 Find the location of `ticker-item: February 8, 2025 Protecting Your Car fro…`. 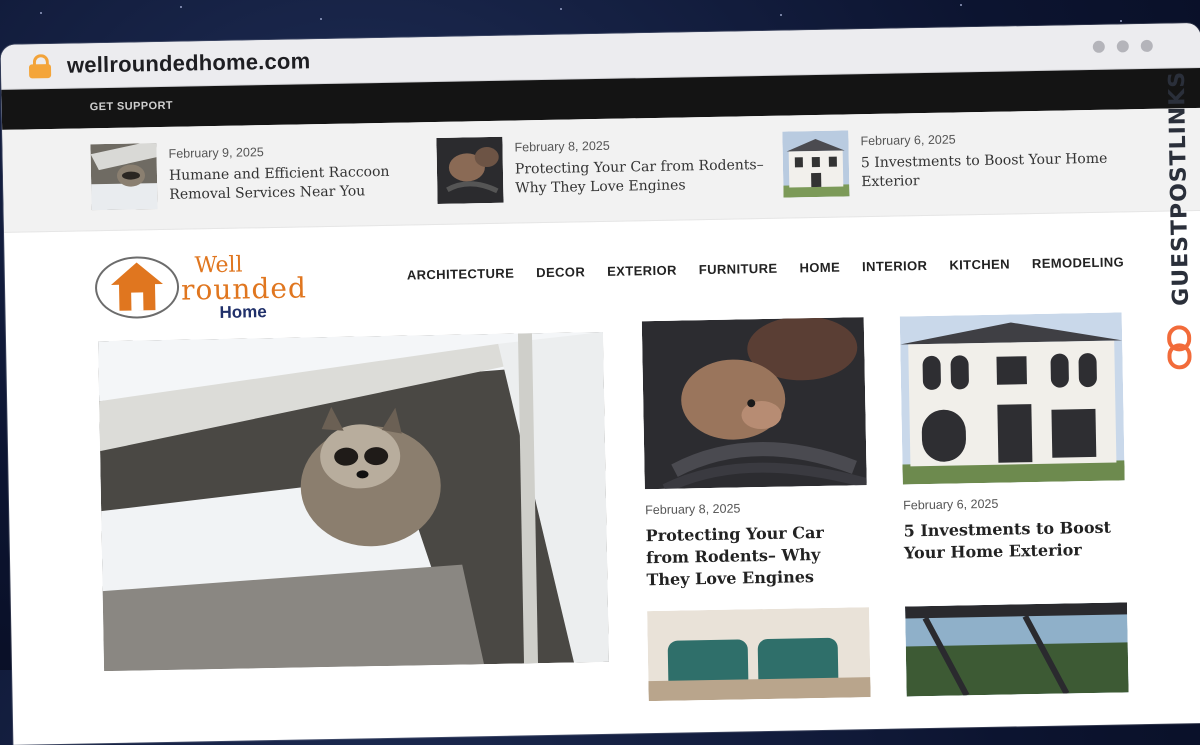

ticker-item: February 8, 2025 Protecting Your Car fro… is located at coordinates (601, 170).